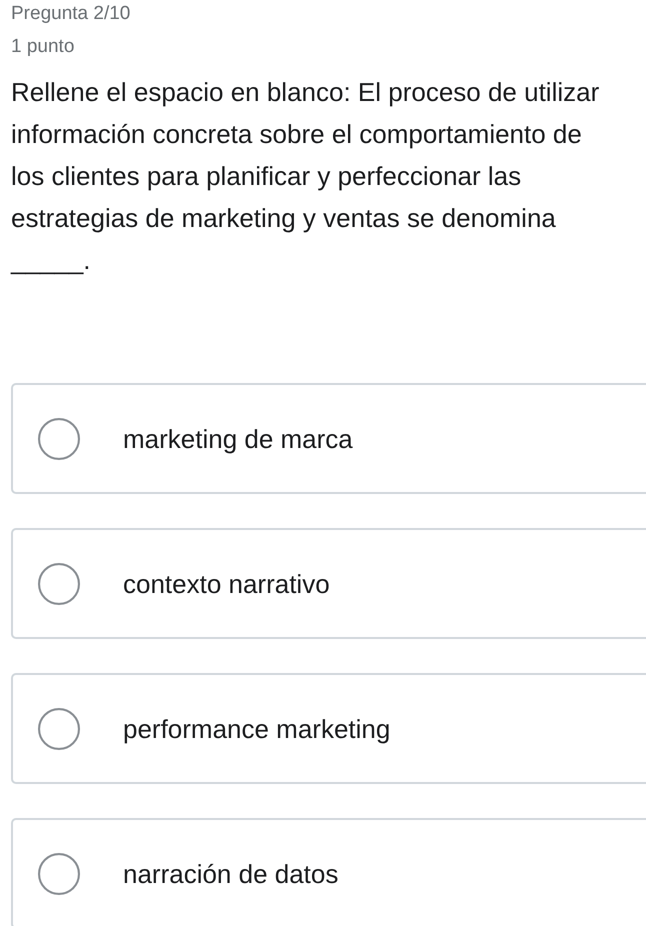  I want to click on answer-option: contexto narrativo, so click(328, 583).